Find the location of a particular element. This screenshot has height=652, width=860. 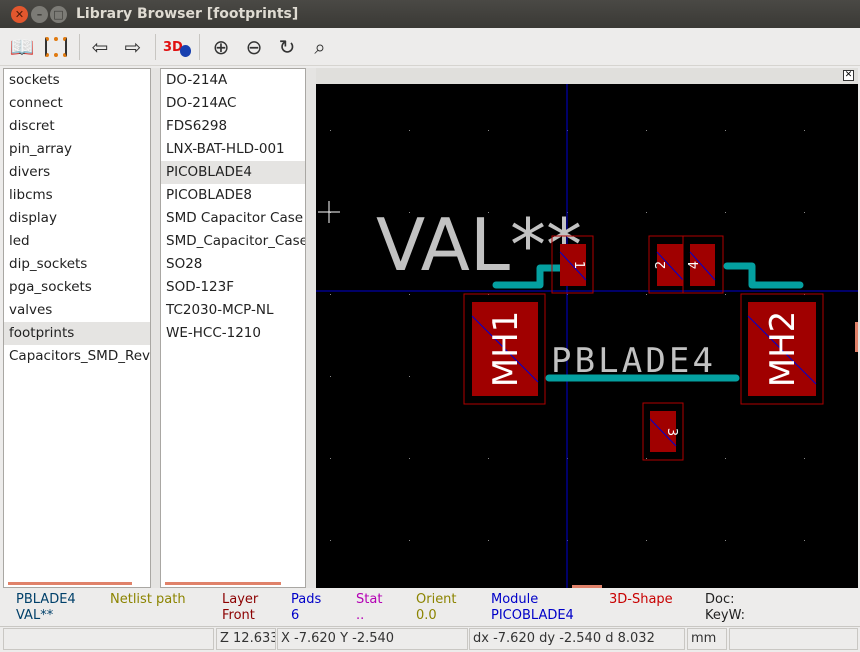

message-top: 3D-Shape is located at coordinates (641, 599).